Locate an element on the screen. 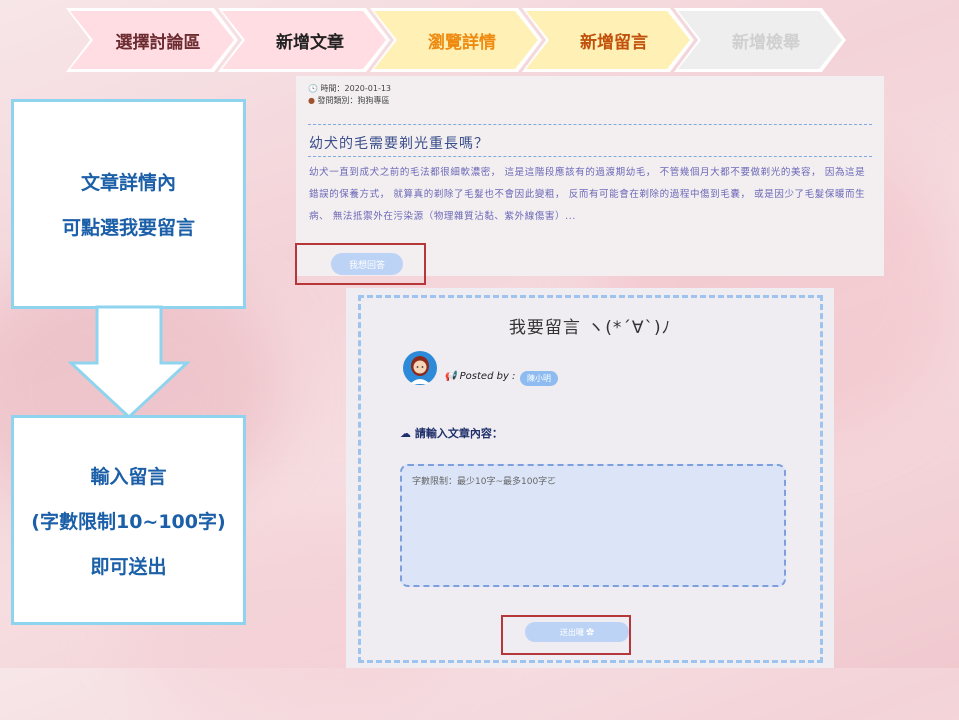 The width and height of the screenshot is (959, 720). article-category-label: 發問類別：狗狗專區 is located at coordinates (353, 100).